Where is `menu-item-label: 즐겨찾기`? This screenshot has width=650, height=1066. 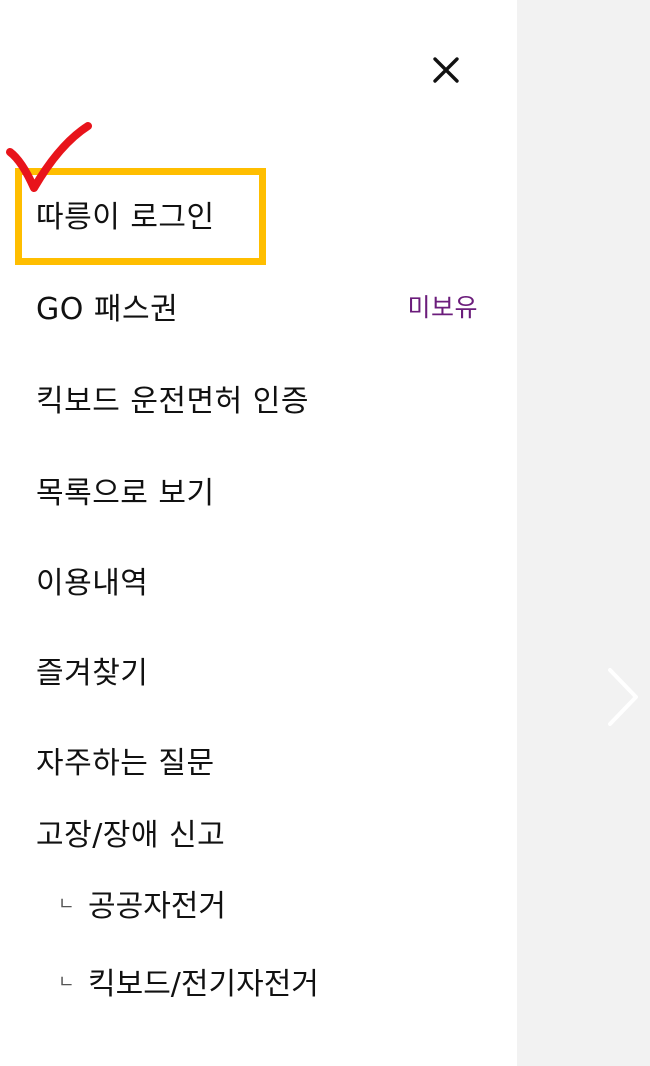
menu-item-label: 즐겨찾기 is located at coordinates (92, 673).